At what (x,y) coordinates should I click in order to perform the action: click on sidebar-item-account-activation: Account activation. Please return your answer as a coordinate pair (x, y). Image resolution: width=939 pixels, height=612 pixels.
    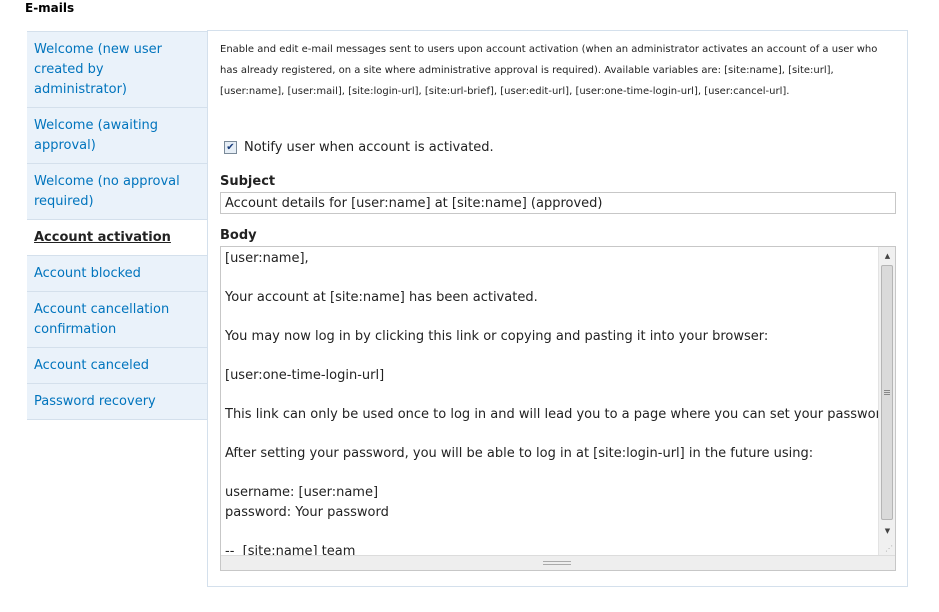
    Looking at the image, I should click on (117, 238).